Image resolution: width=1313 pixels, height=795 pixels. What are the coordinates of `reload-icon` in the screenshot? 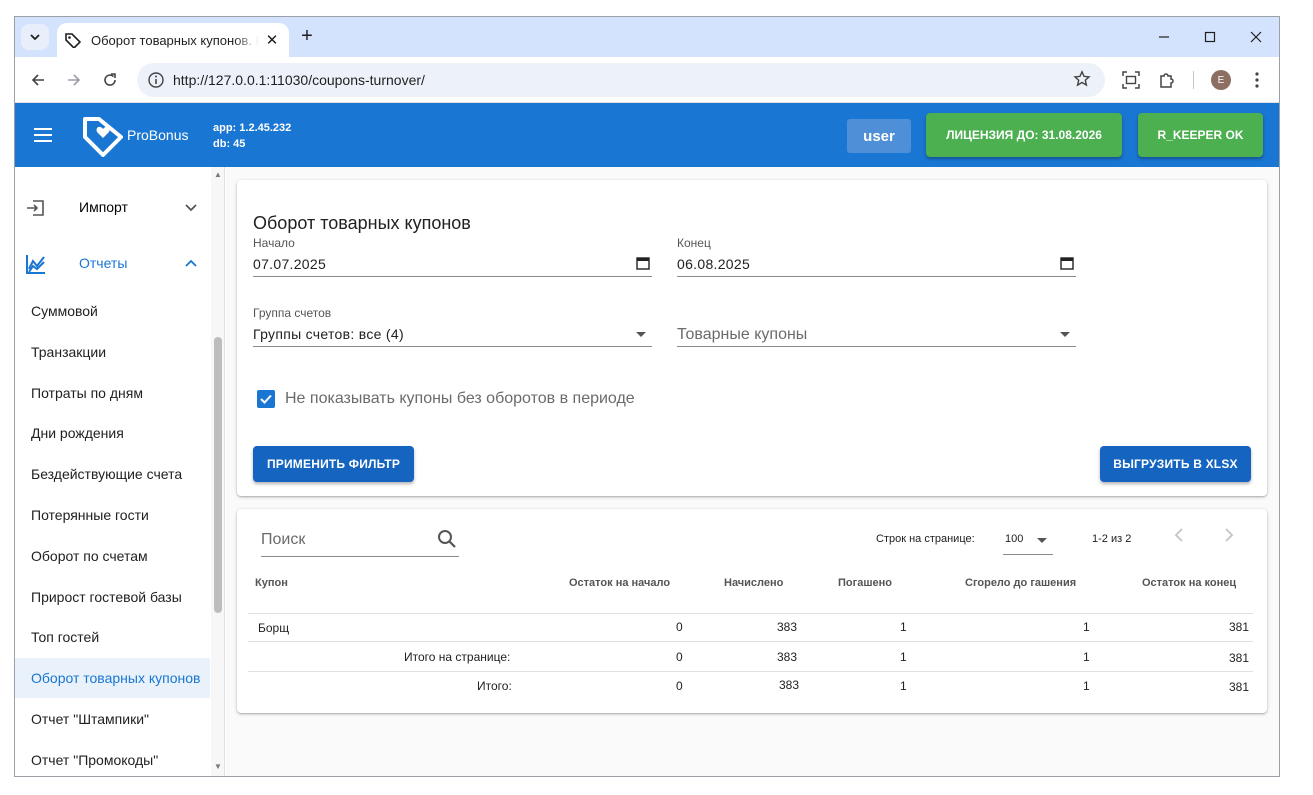 It's located at (110, 79).